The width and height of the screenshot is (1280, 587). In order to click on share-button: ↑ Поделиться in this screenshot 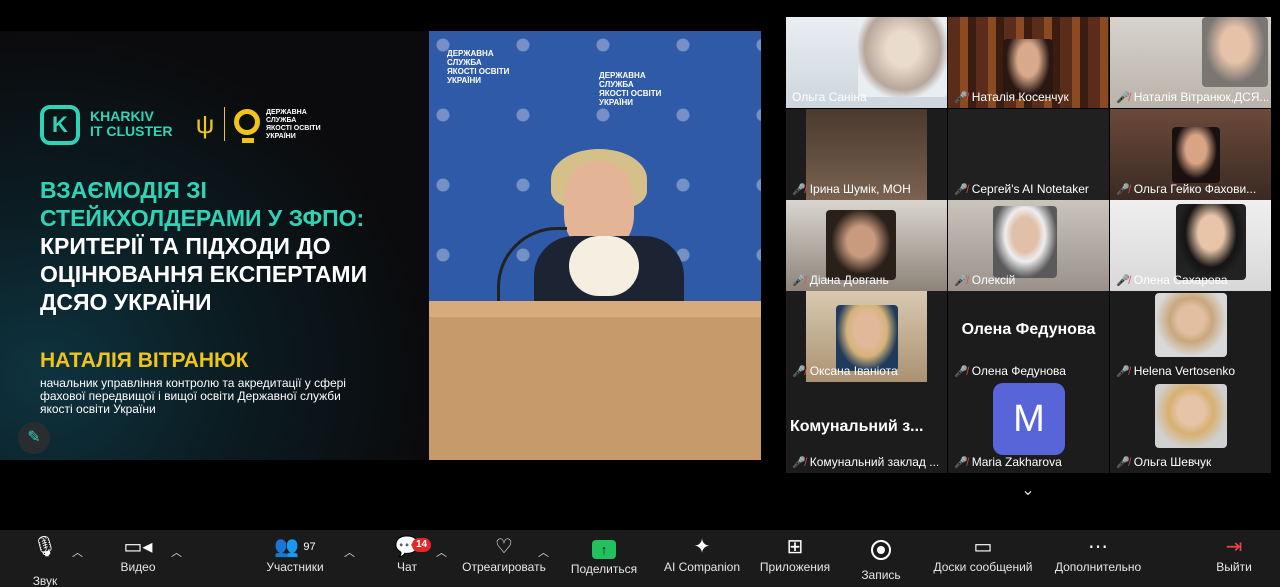, I will do `click(604, 558)`.